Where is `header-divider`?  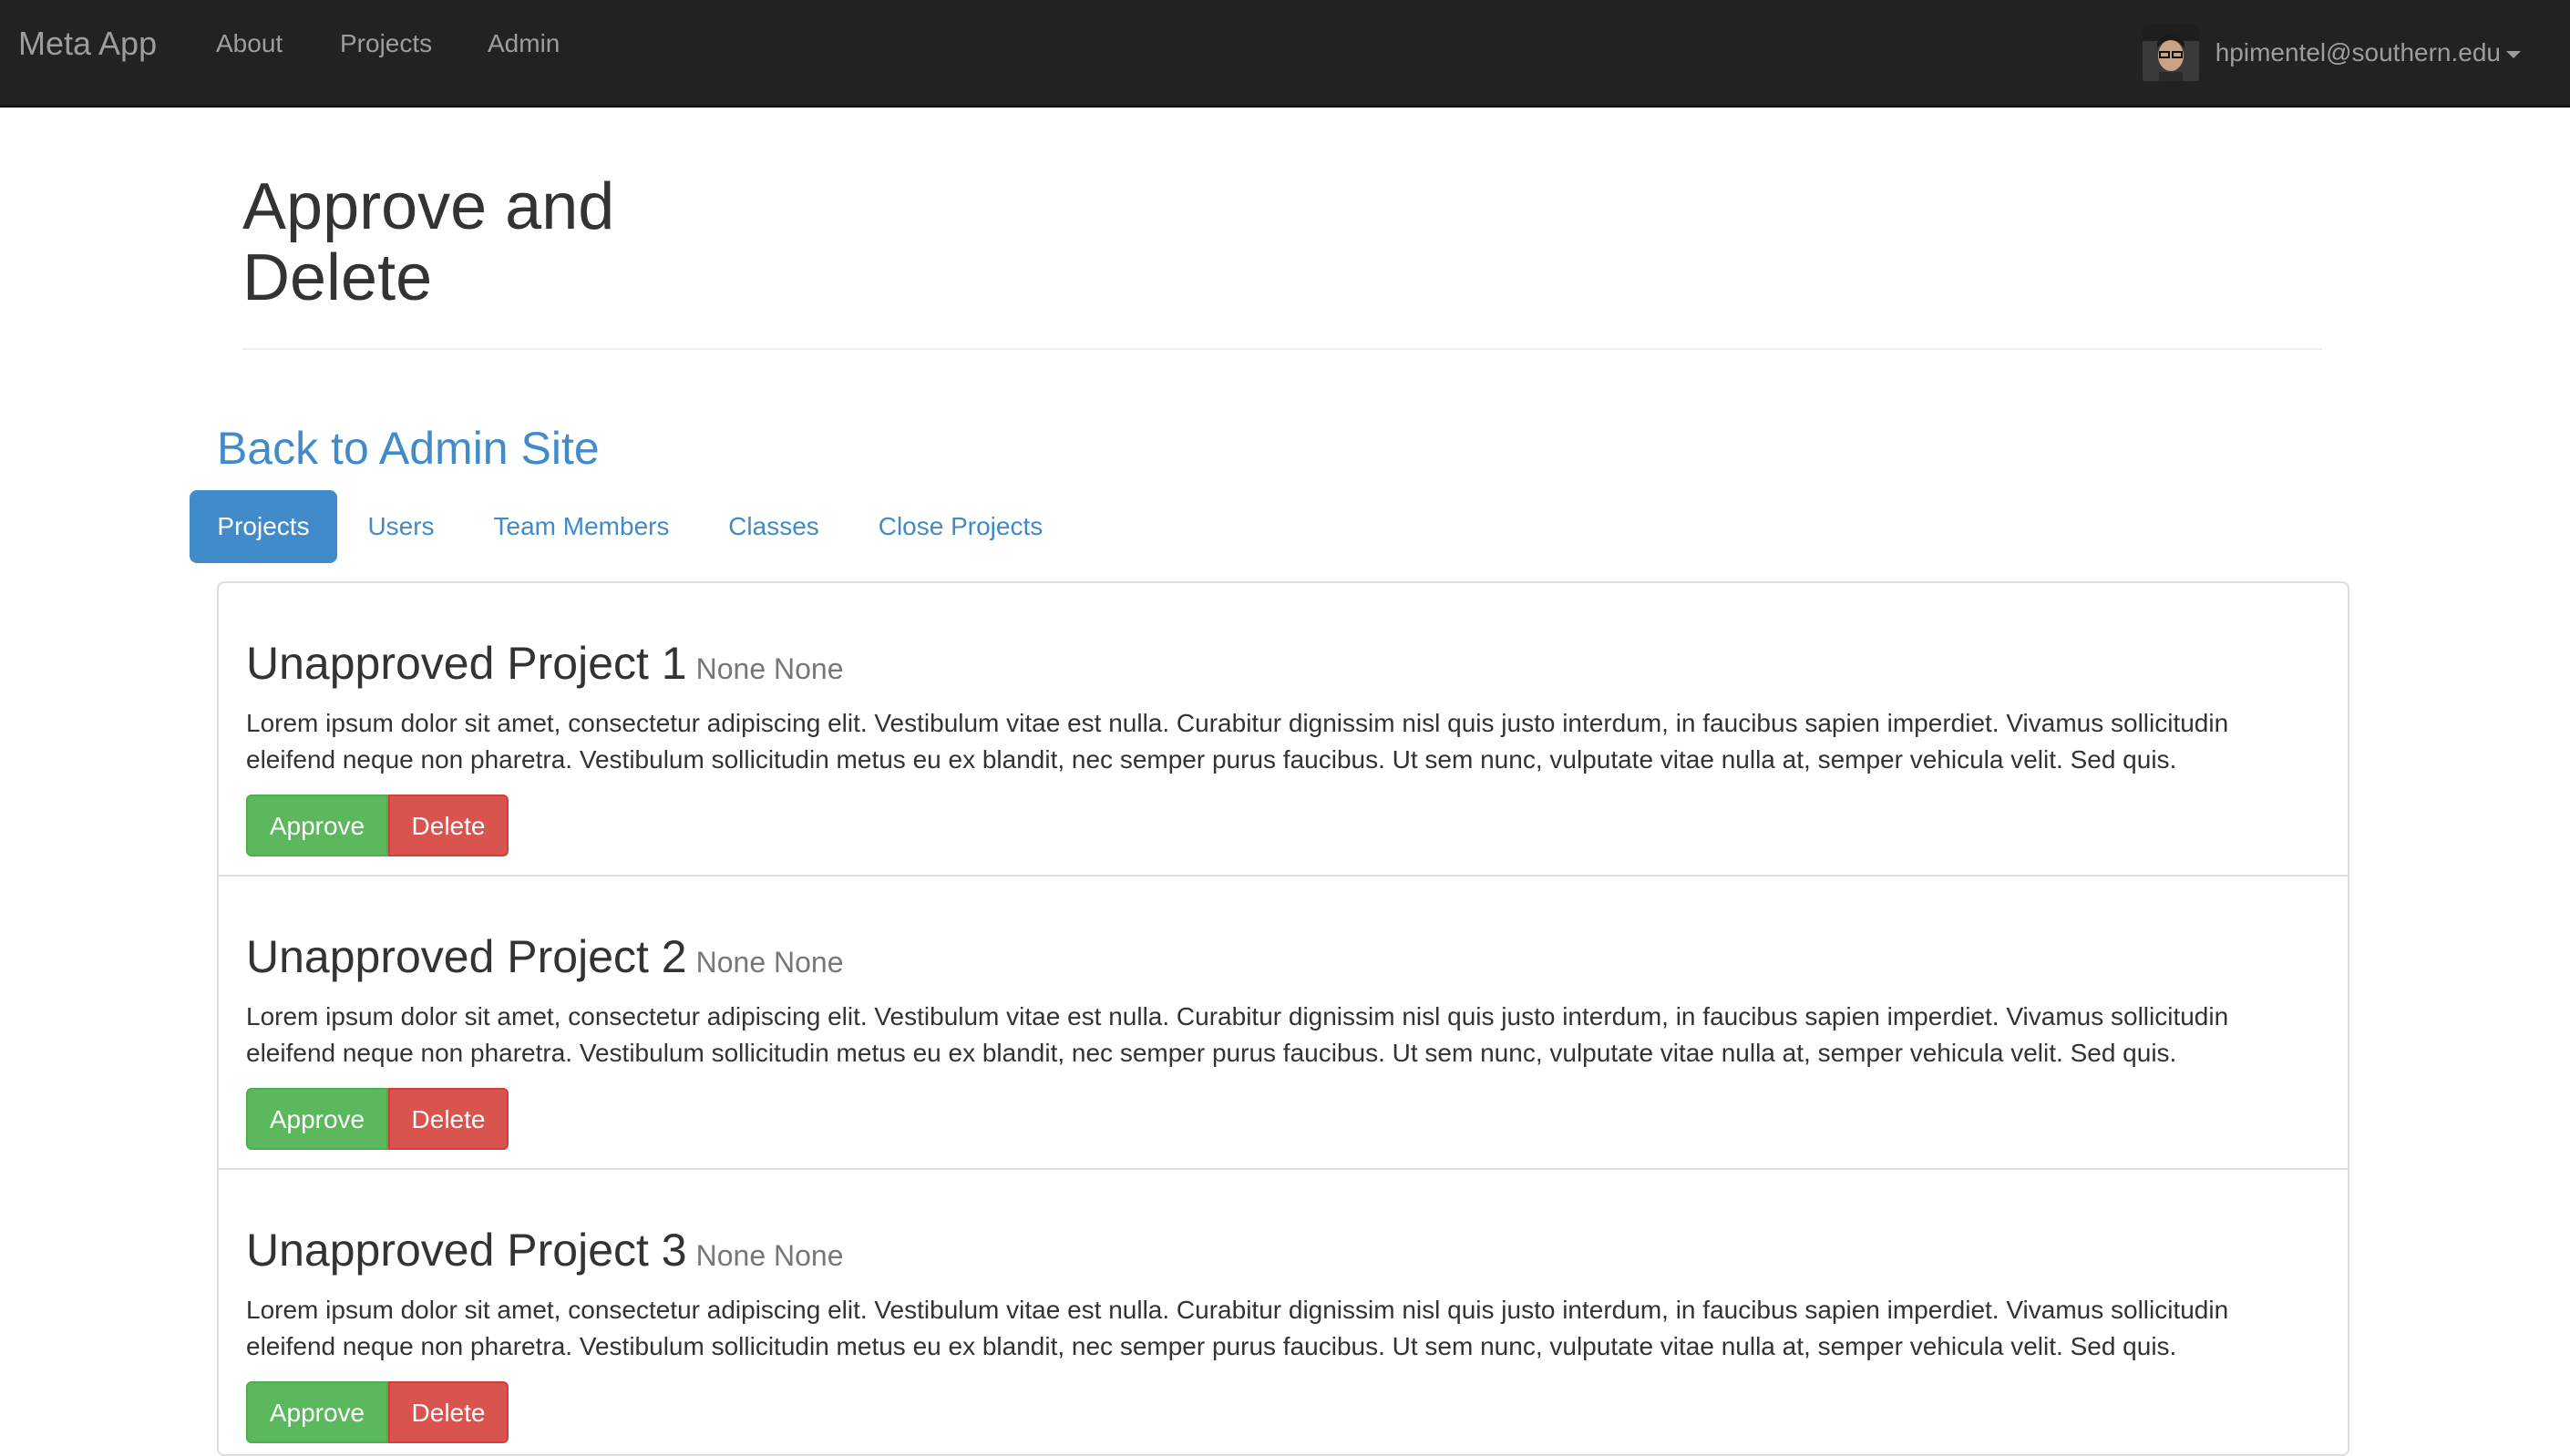 header-divider is located at coordinates (1282, 349).